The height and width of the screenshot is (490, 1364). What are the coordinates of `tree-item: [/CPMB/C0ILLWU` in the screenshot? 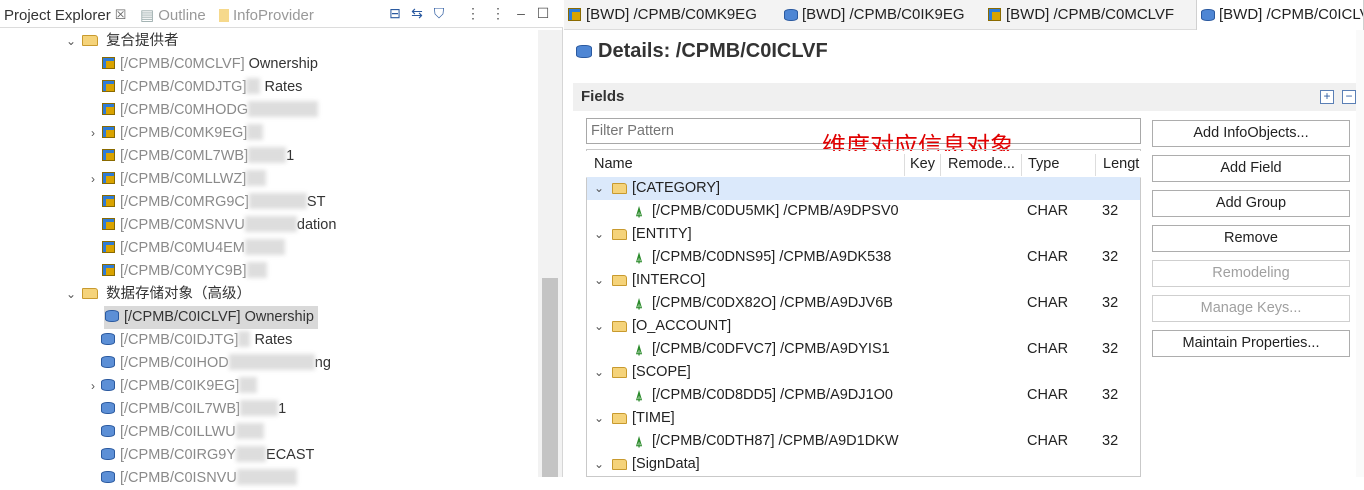 It's located at (175, 432).